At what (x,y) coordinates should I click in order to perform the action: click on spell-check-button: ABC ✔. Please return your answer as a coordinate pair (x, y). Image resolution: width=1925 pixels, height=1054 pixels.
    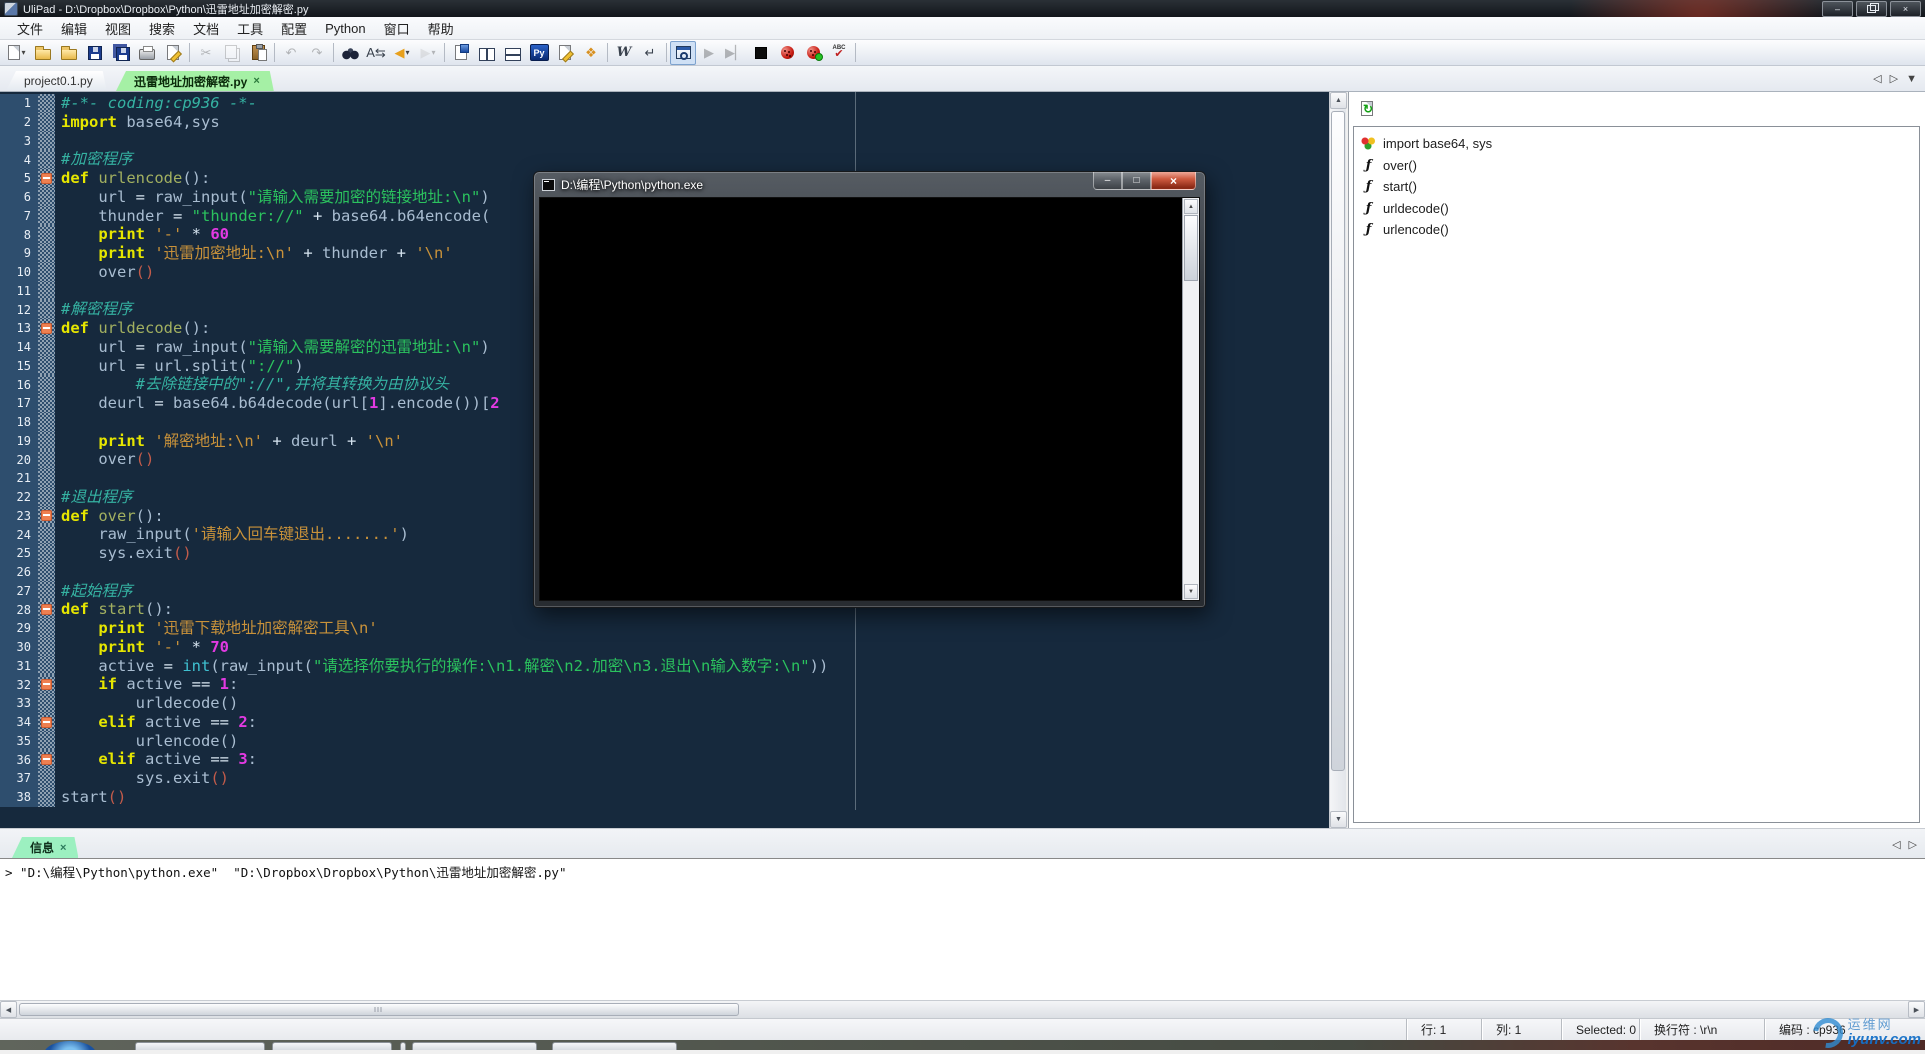
    Looking at the image, I should click on (839, 53).